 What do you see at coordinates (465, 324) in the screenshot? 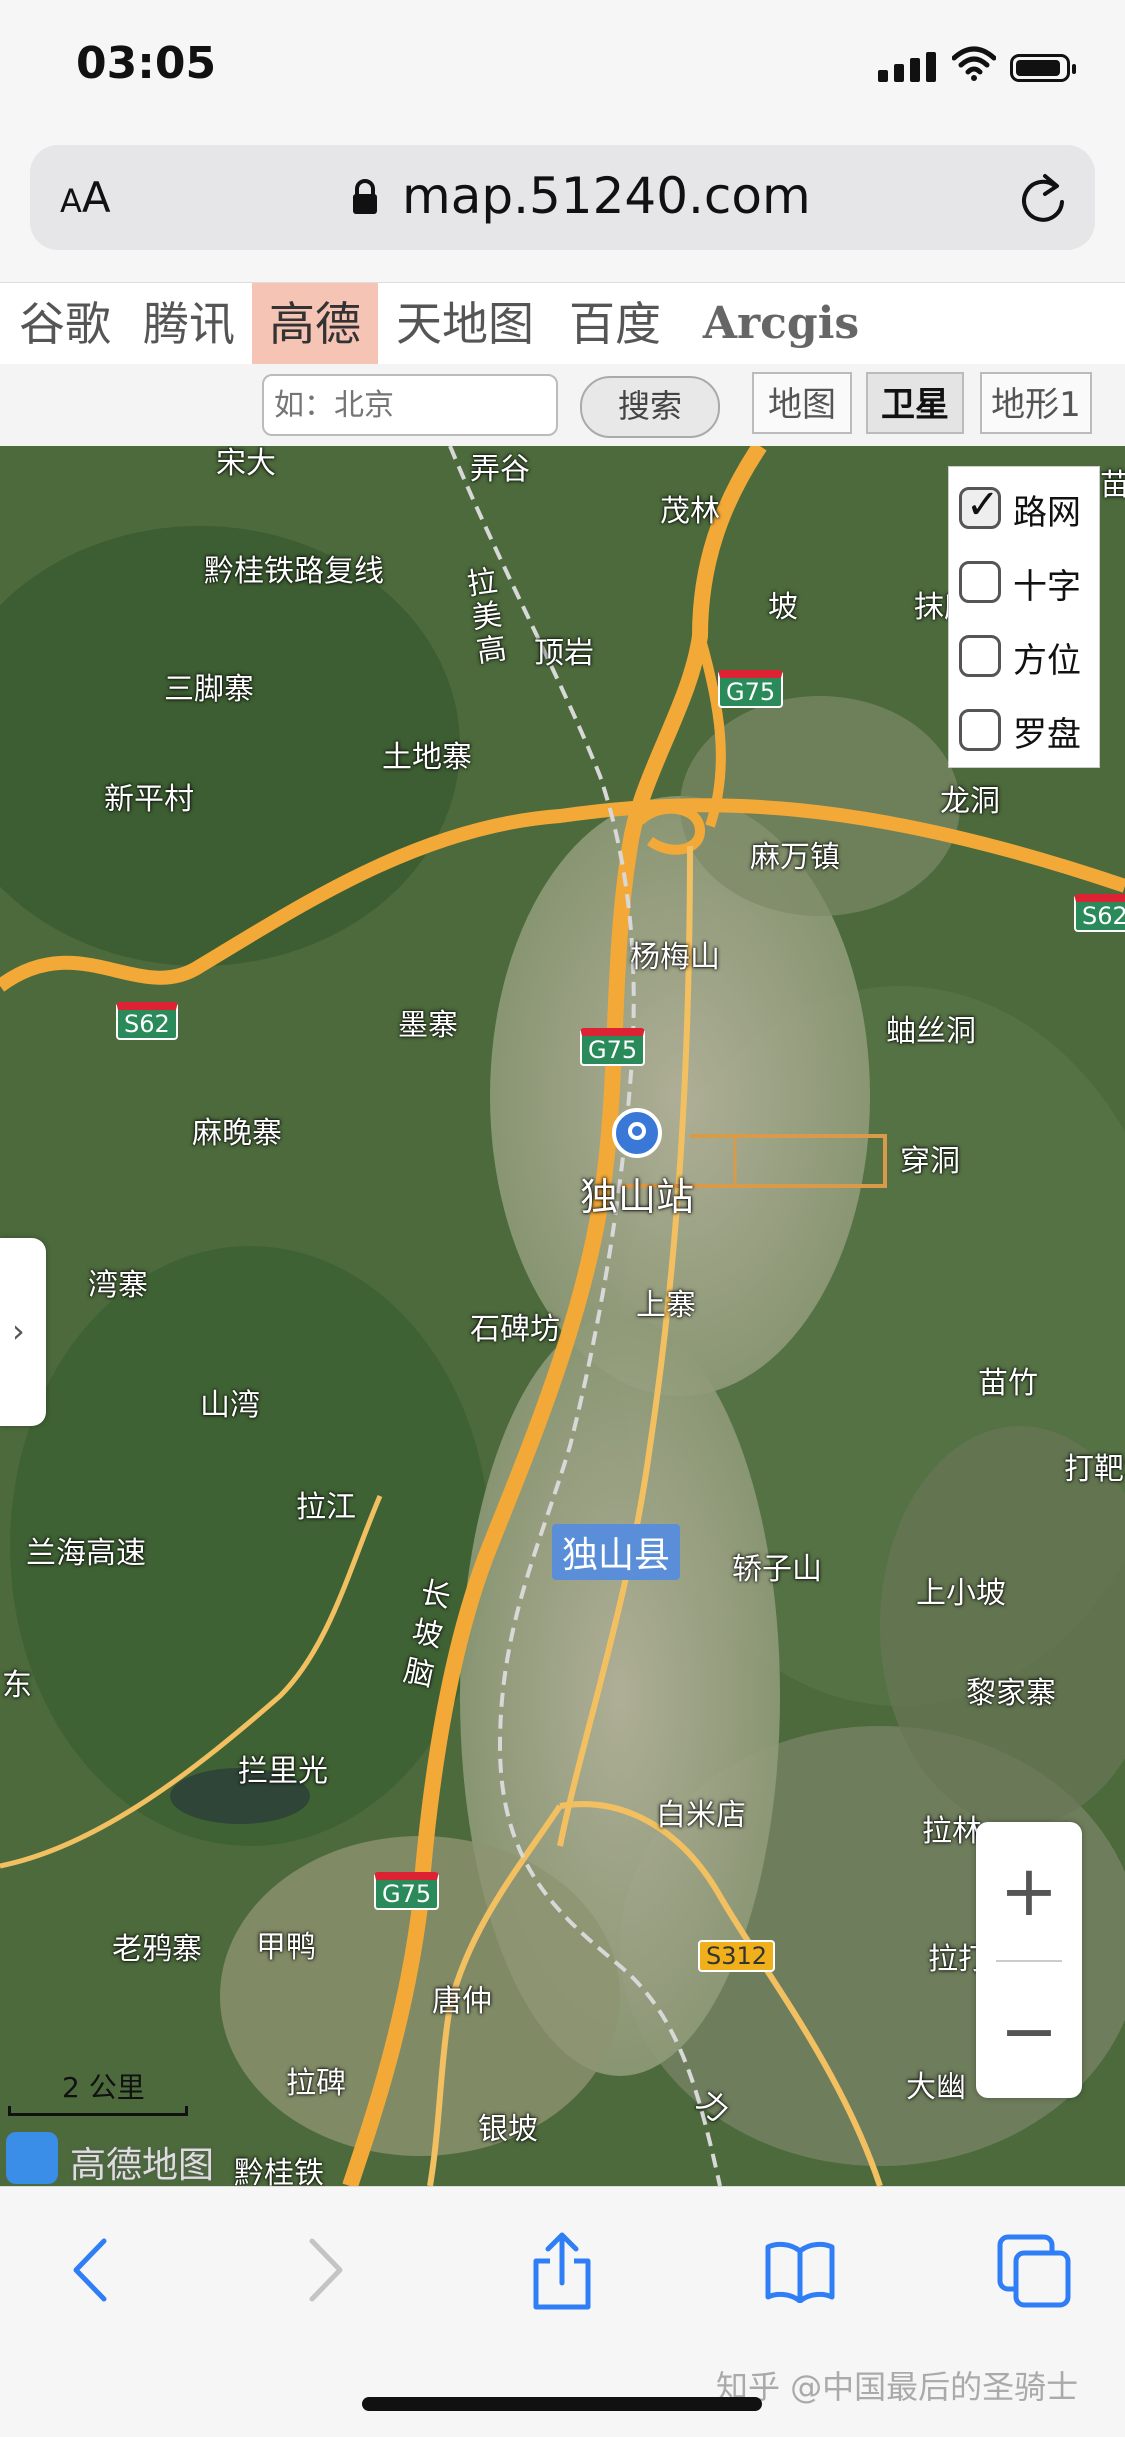
I see `tab-tianditu: 天地图` at bounding box center [465, 324].